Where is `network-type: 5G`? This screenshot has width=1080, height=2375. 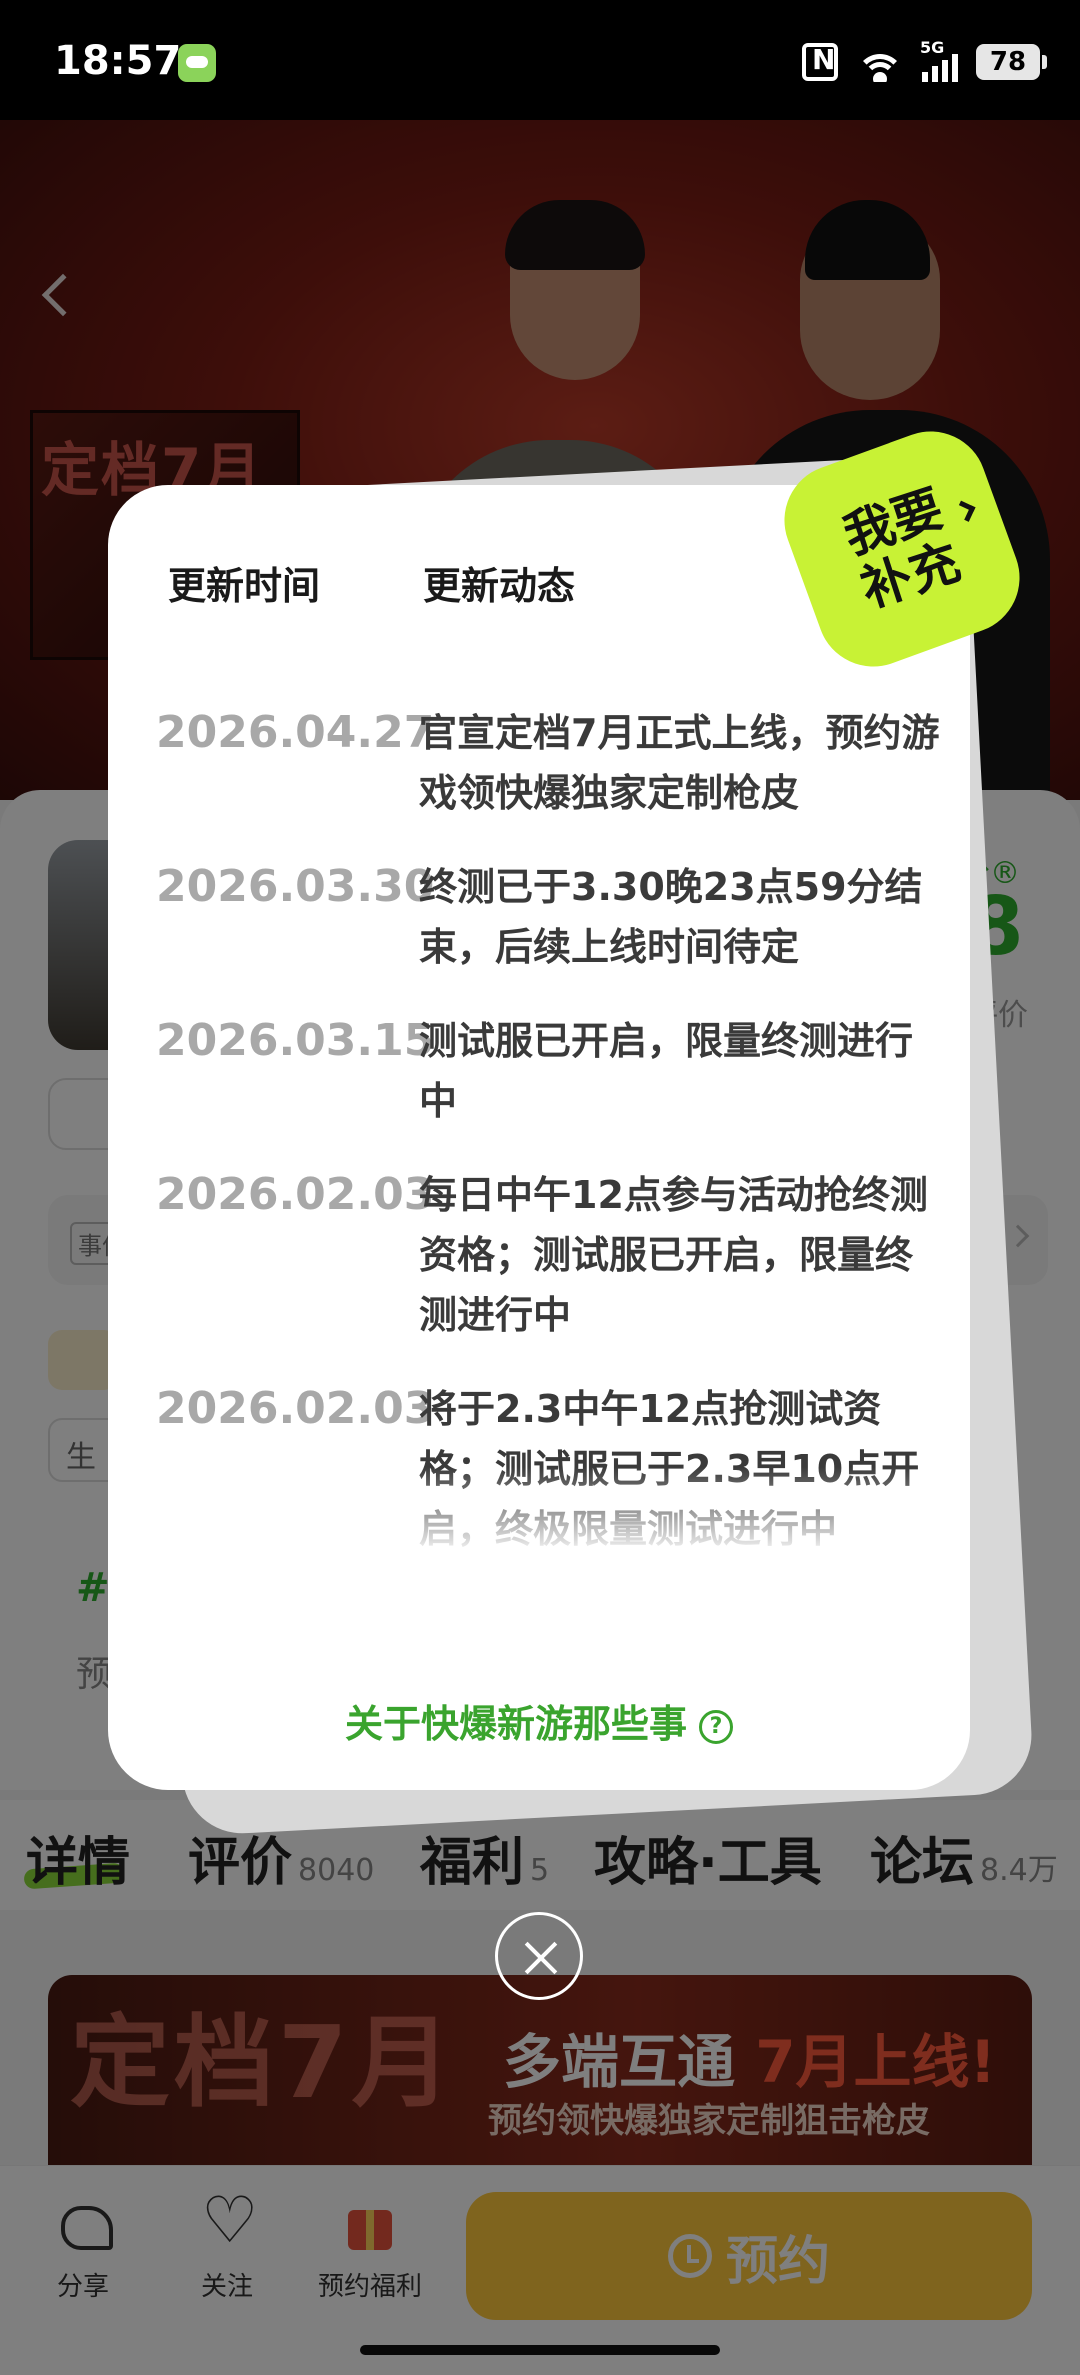
network-type: 5G is located at coordinates (932, 47).